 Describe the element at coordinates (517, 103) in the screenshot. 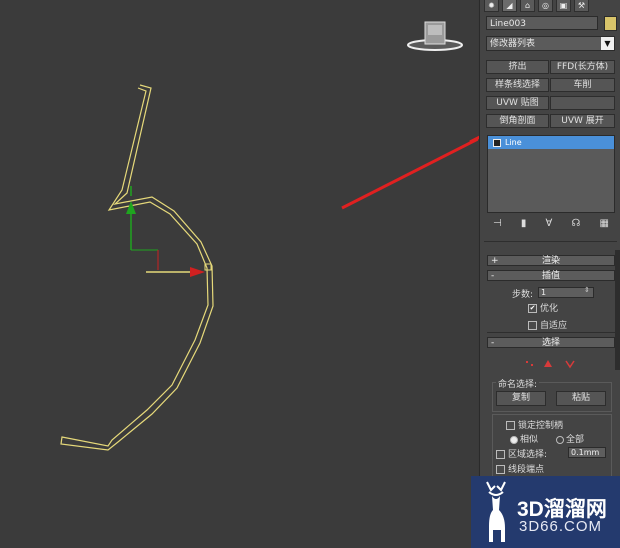

I see `uvw-map-button: UVW 贴图` at that location.